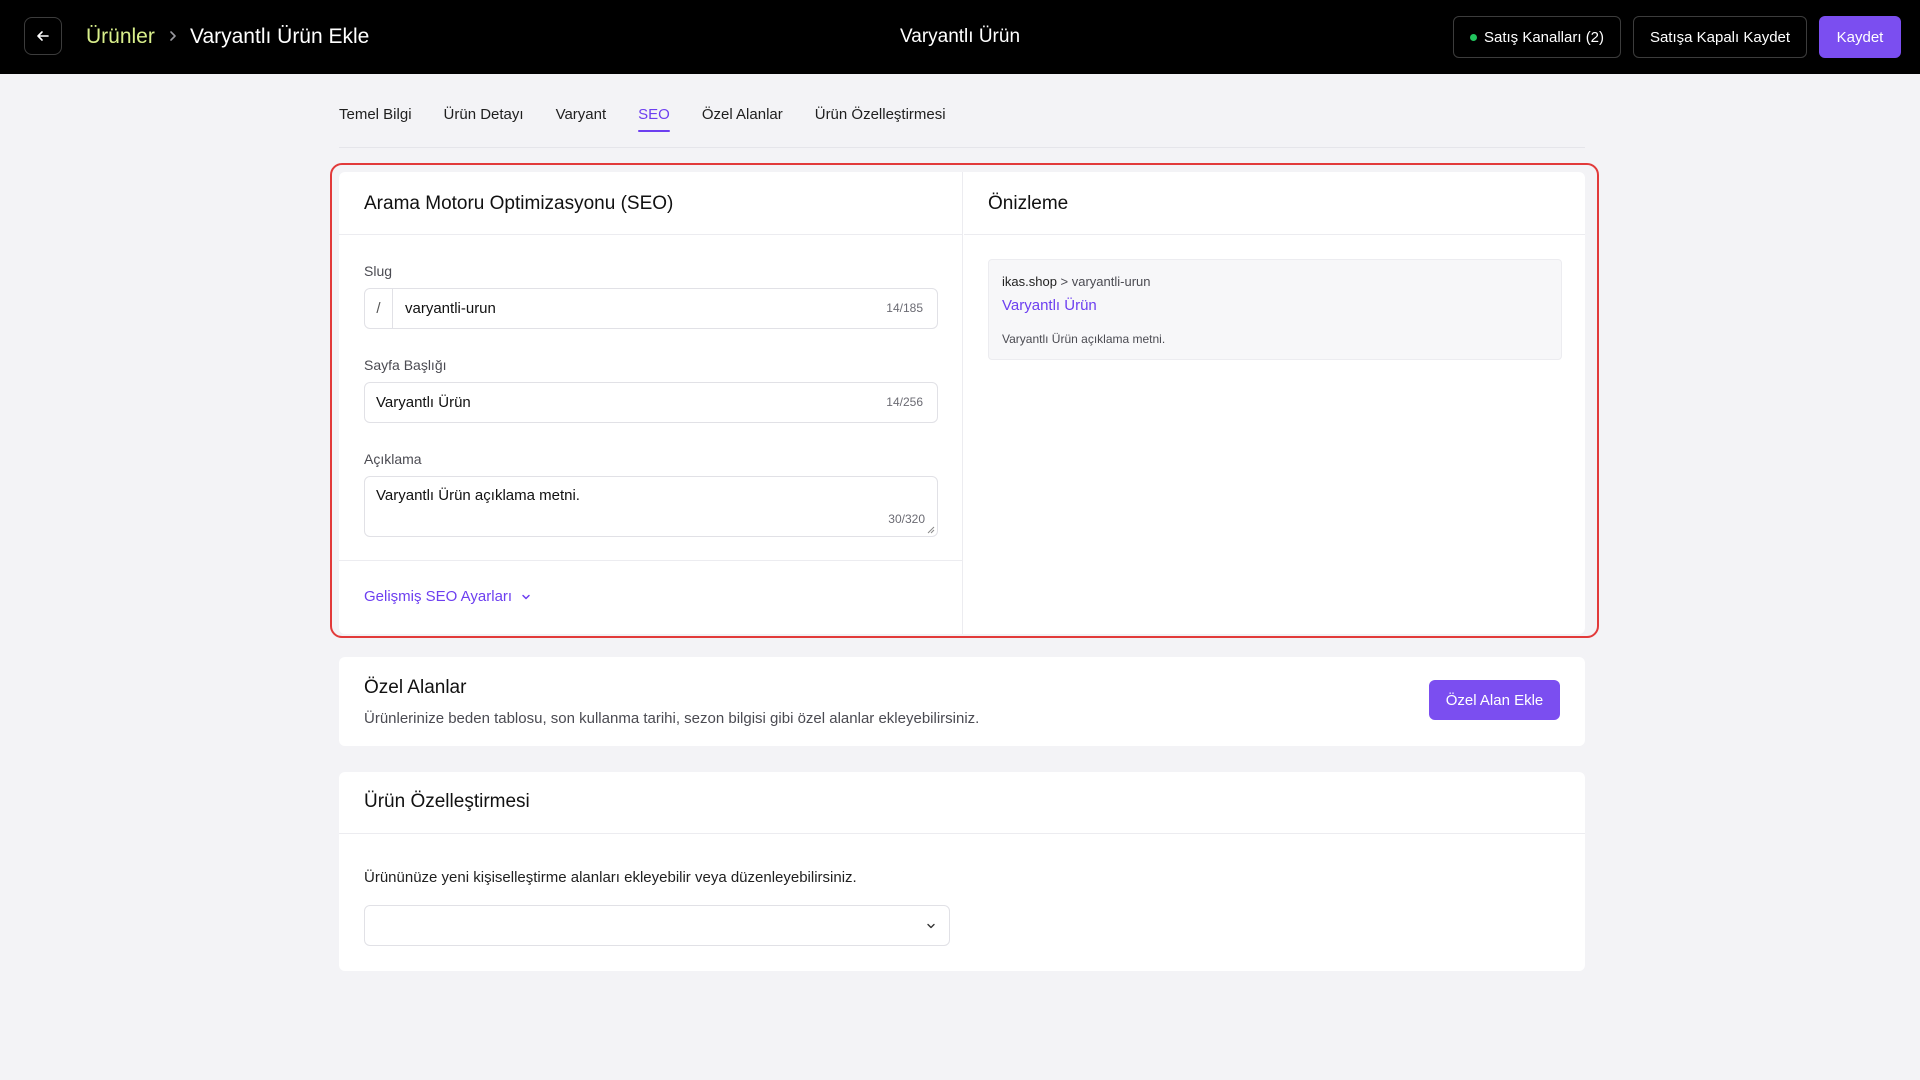 This screenshot has height=1080, width=1920. What do you see at coordinates (1544, 37) in the screenshot?
I see `sales-channels-label: Satış Kanalları (2)` at bounding box center [1544, 37].